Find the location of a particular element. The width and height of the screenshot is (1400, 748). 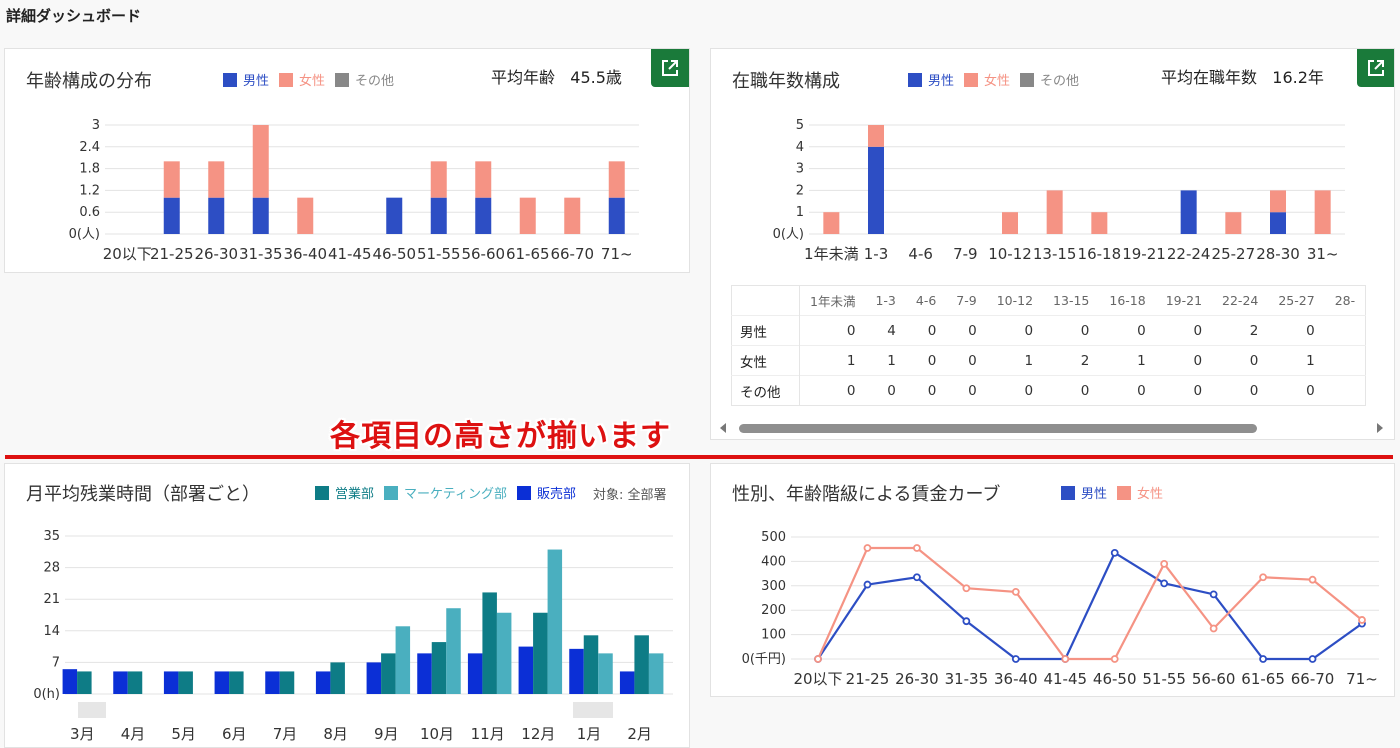

x-tick-label: 71~ is located at coordinates (1362, 679).